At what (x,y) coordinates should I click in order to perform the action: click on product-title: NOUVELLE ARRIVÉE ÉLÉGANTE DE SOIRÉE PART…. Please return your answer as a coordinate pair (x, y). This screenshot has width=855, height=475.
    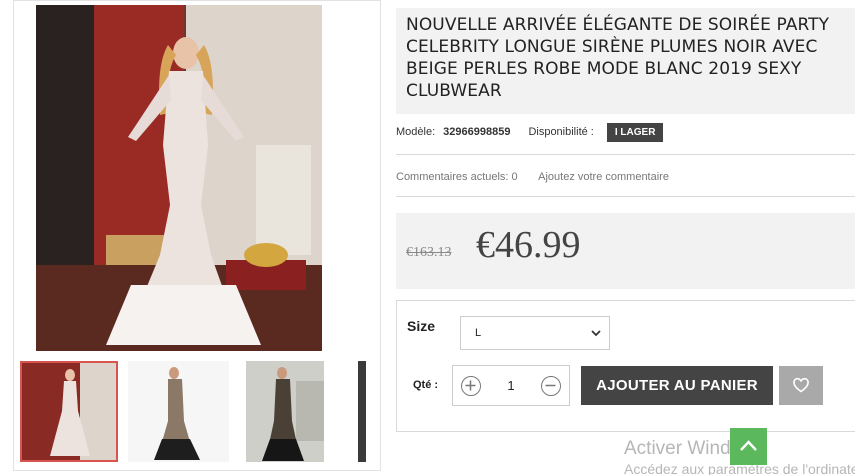
    Looking at the image, I should click on (618, 58).